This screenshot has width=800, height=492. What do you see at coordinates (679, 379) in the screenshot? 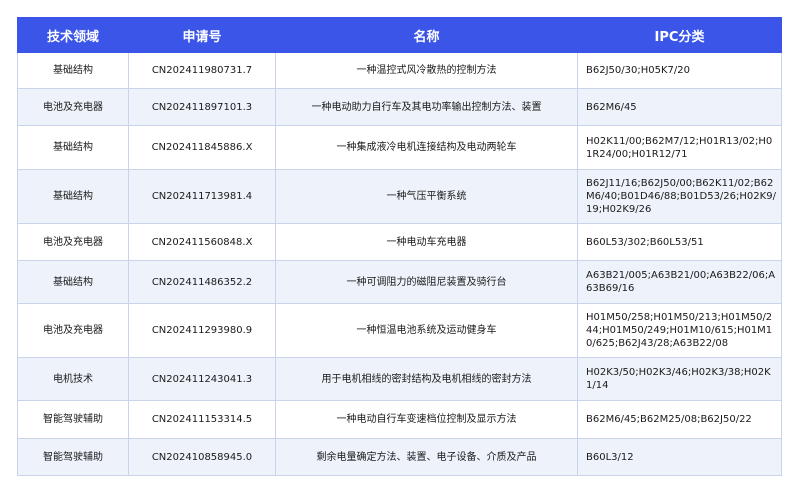
I see `cell-ipc: H02K3/50;H02K3/46;H02K3/38;H02K1/14` at bounding box center [679, 379].